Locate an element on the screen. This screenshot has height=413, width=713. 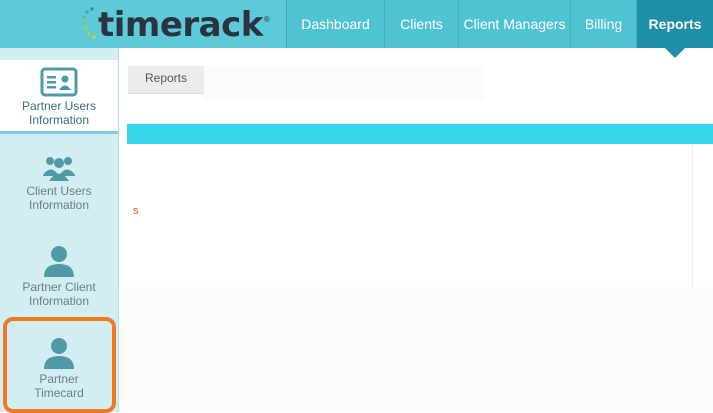
user-icon is located at coordinates (59, 261).